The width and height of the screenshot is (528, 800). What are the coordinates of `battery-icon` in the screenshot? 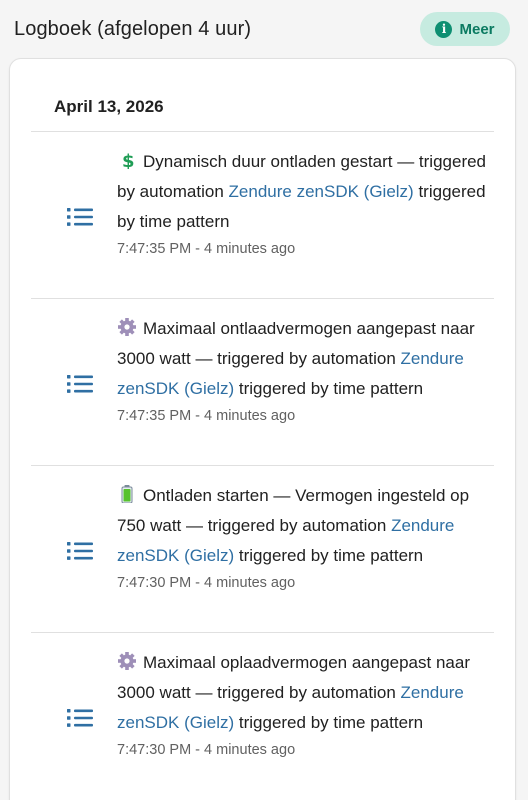 It's located at (127, 494).